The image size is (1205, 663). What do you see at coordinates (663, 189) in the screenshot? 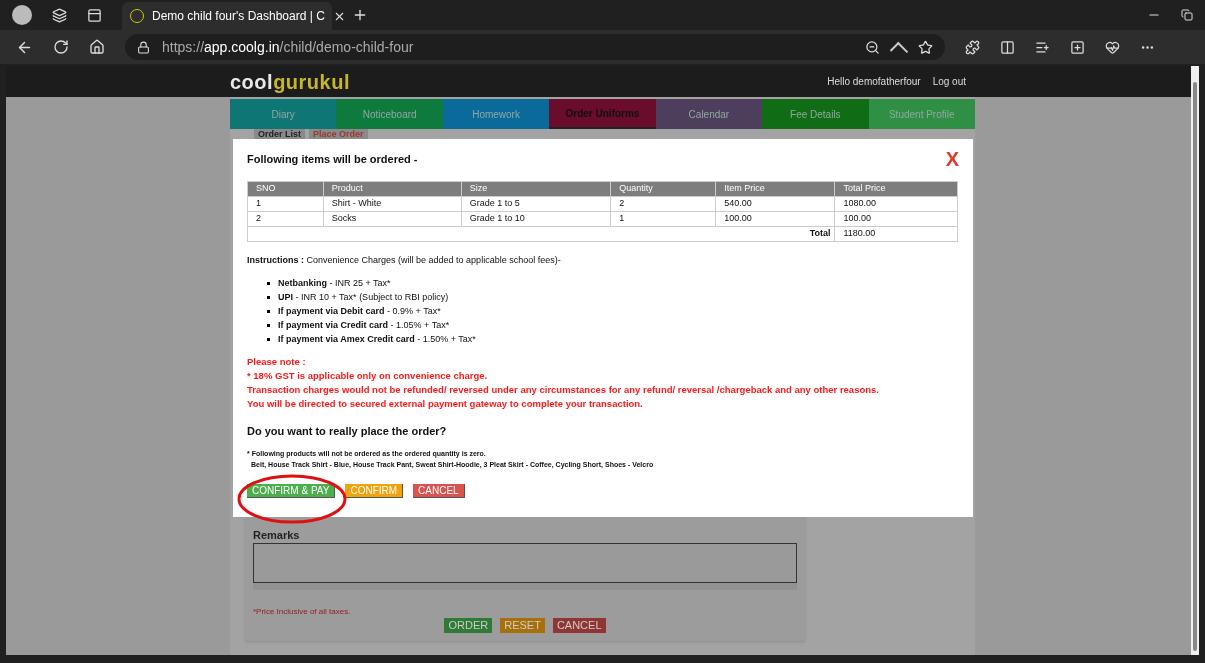
I see `column-header: Quantity` at bounding box center [663, 189].